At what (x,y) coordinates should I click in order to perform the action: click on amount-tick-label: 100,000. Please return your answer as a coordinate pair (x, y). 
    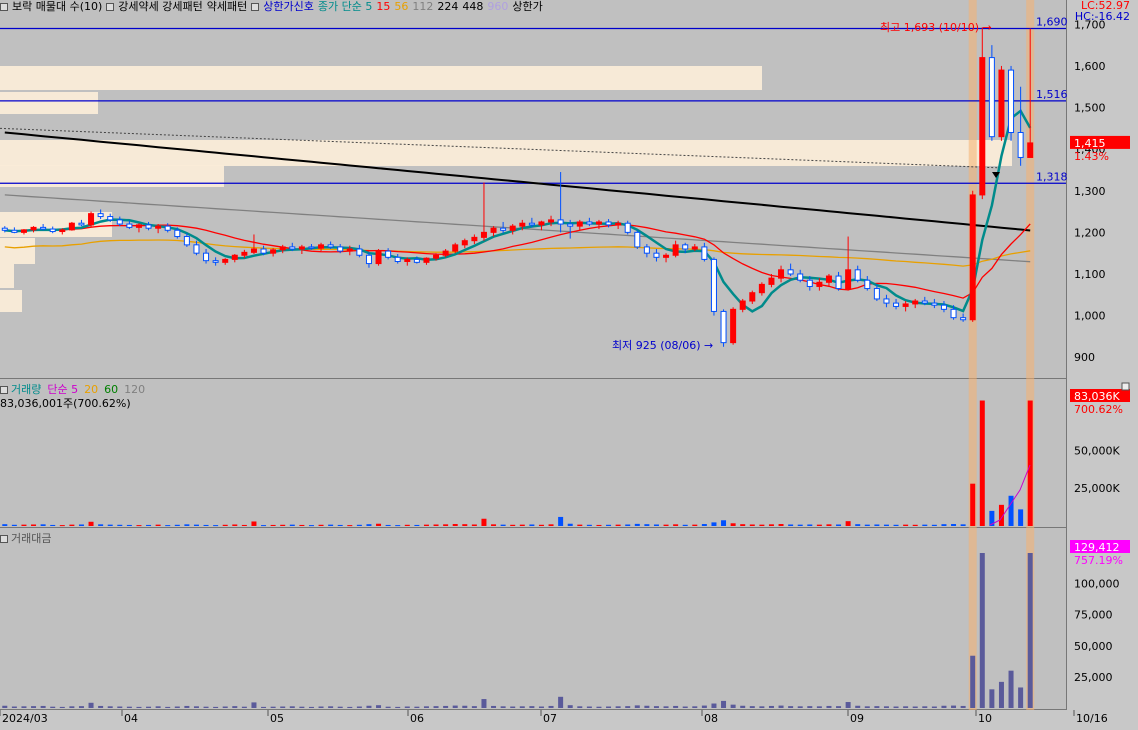
    Looking at the image, I should click on (1097, 584).